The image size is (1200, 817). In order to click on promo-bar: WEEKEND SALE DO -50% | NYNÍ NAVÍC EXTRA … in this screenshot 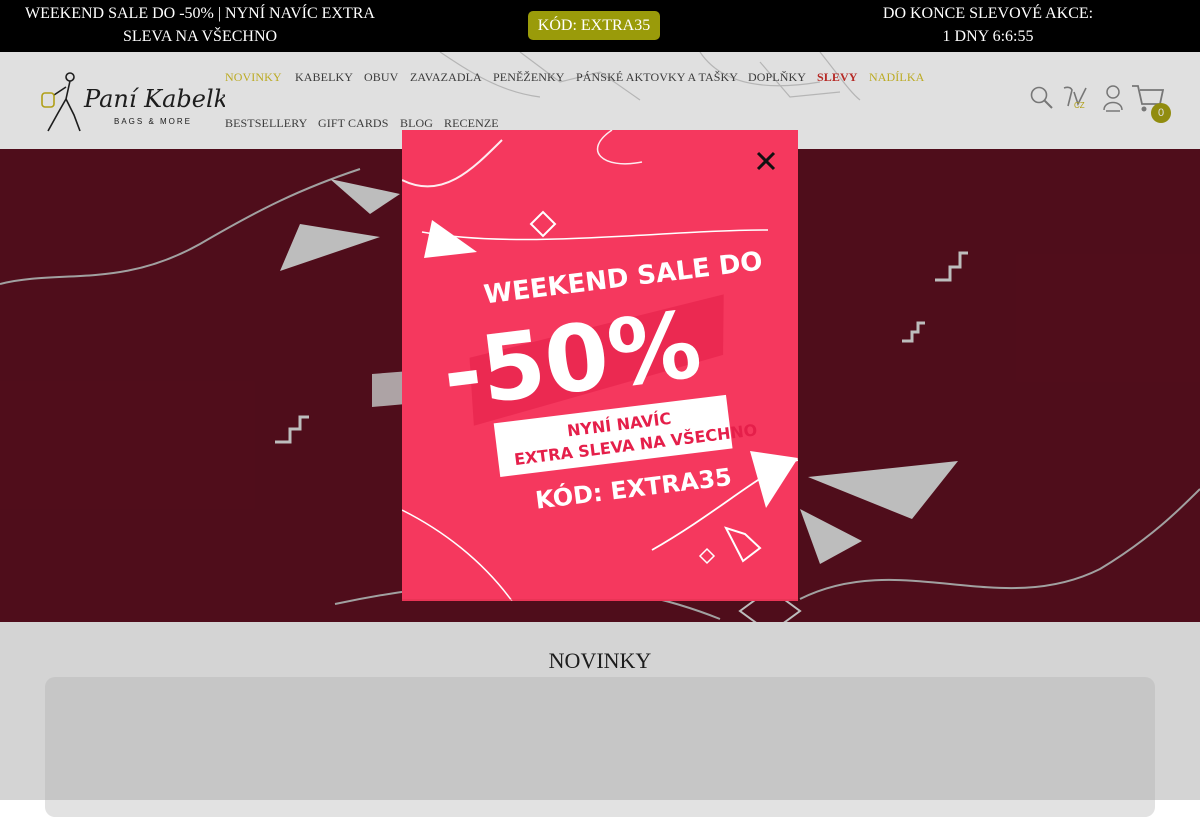, I will do `click(600, 26)`.